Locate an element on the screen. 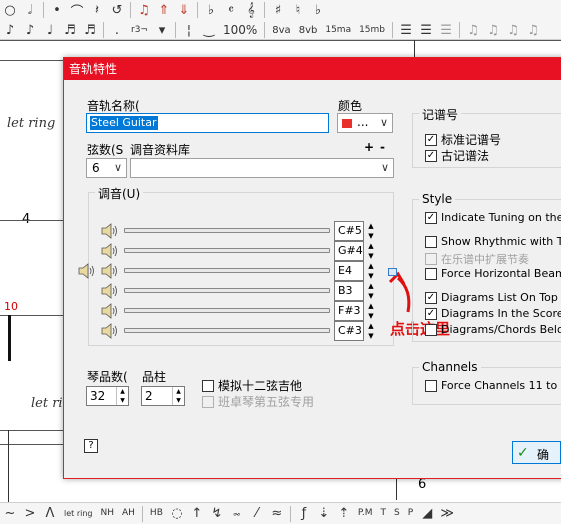 The width and height of the screenshot is (561, 524). fingering-icon: ƒ is located at coordinates (304, 514).